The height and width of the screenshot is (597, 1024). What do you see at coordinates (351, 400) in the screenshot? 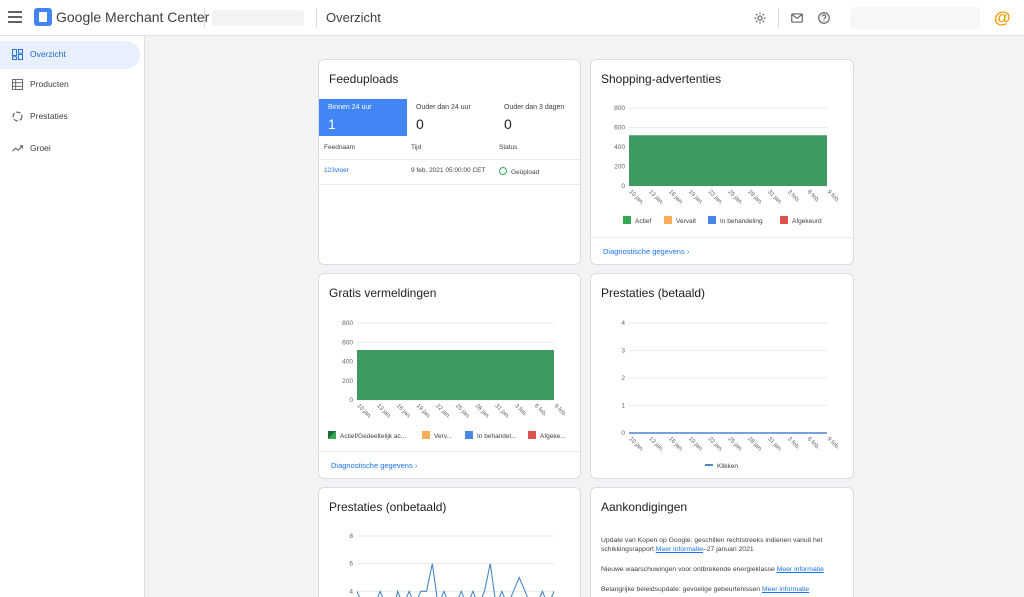
I see `y-tick-label: 0` at bounding box center [351, 400].